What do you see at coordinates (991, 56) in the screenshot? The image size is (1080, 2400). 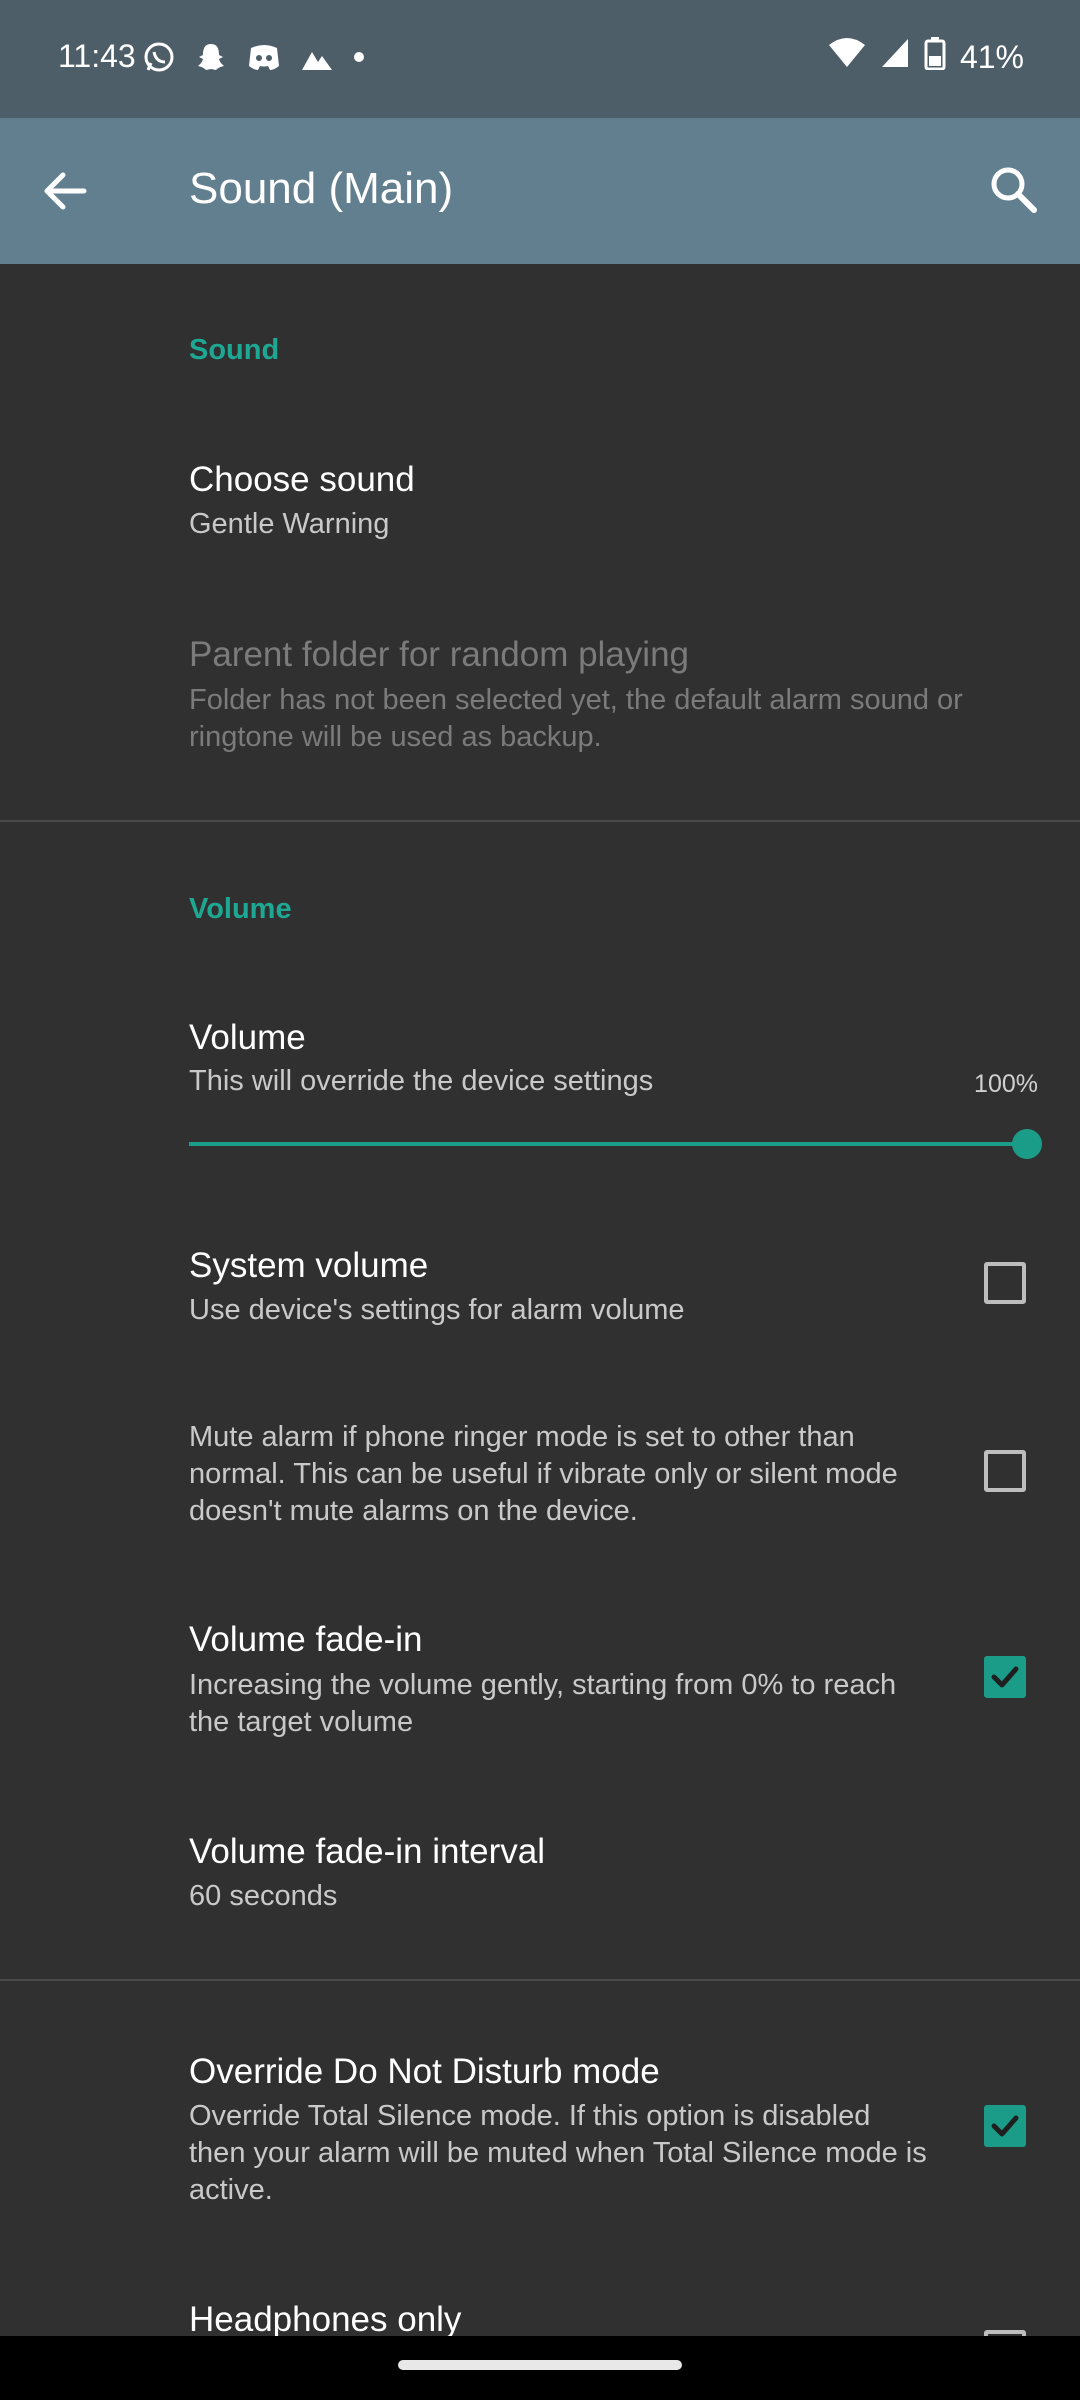 I see `battery-percent: 41%` at bounding box center [991, 56].